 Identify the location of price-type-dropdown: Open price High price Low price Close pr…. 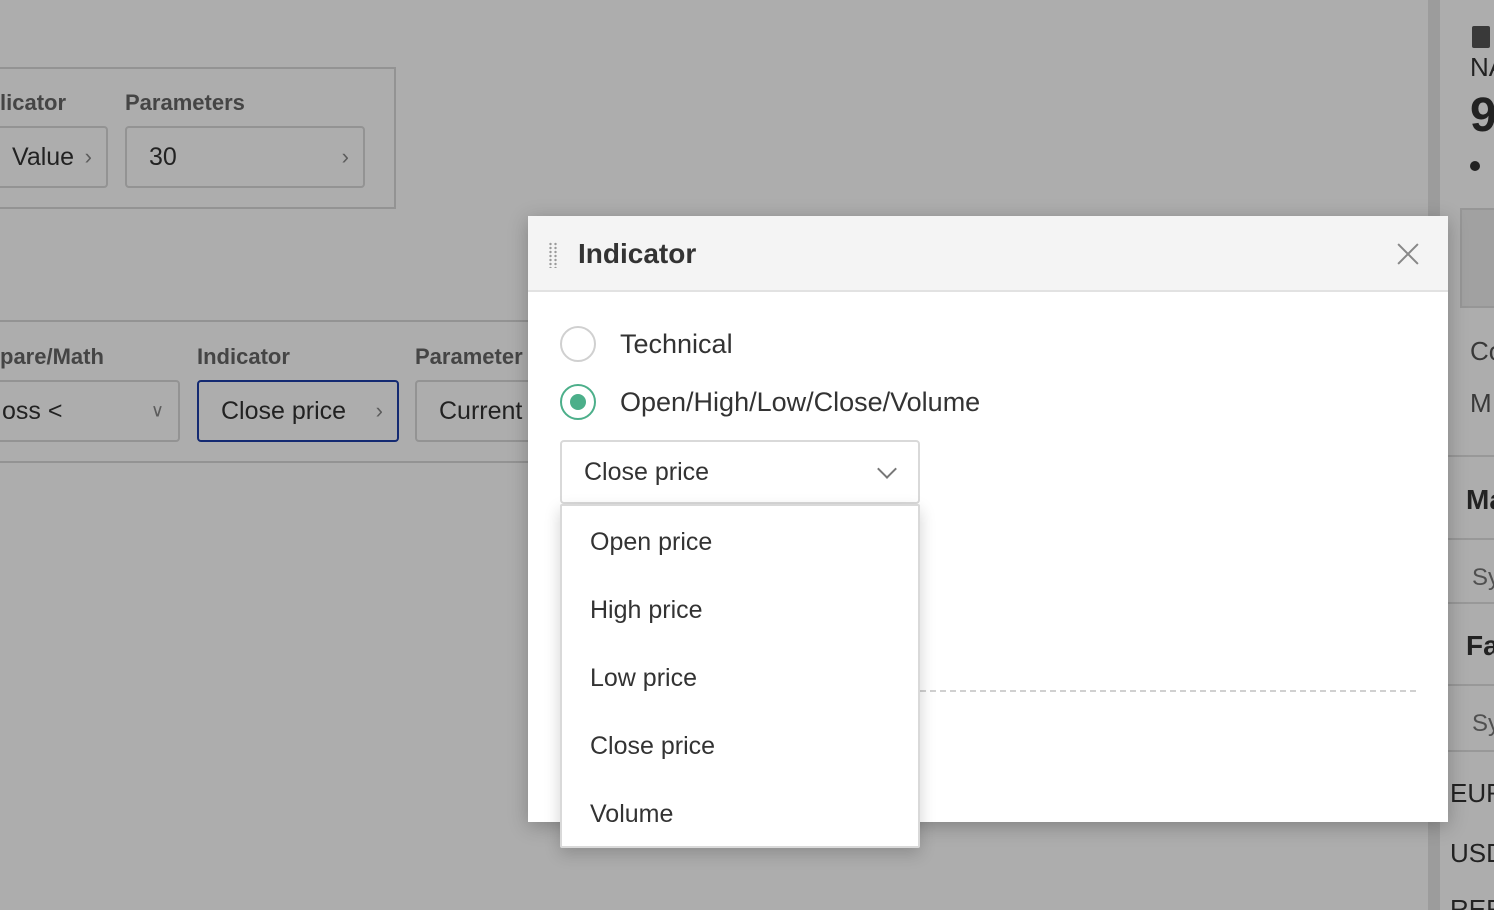
(740, 676).